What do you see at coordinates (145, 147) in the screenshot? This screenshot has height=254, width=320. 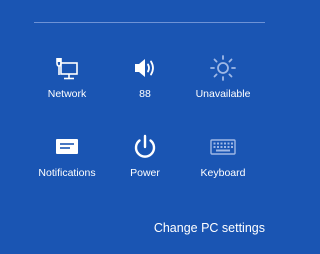 I see `power-icon` at bounding box center [145, 147].